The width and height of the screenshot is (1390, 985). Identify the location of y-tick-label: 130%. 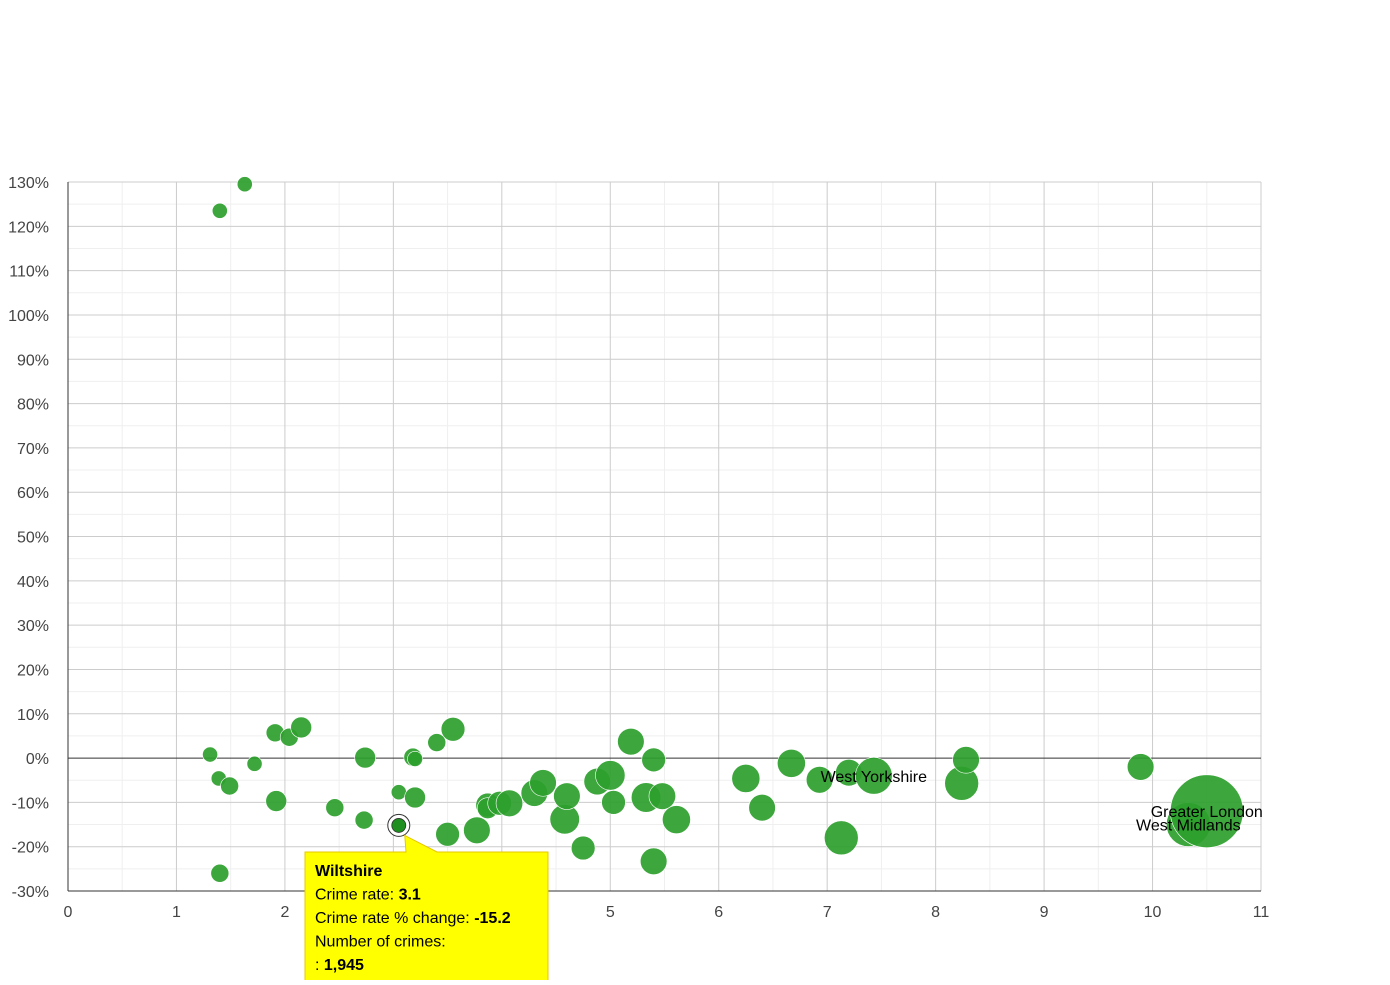
(28, 183).